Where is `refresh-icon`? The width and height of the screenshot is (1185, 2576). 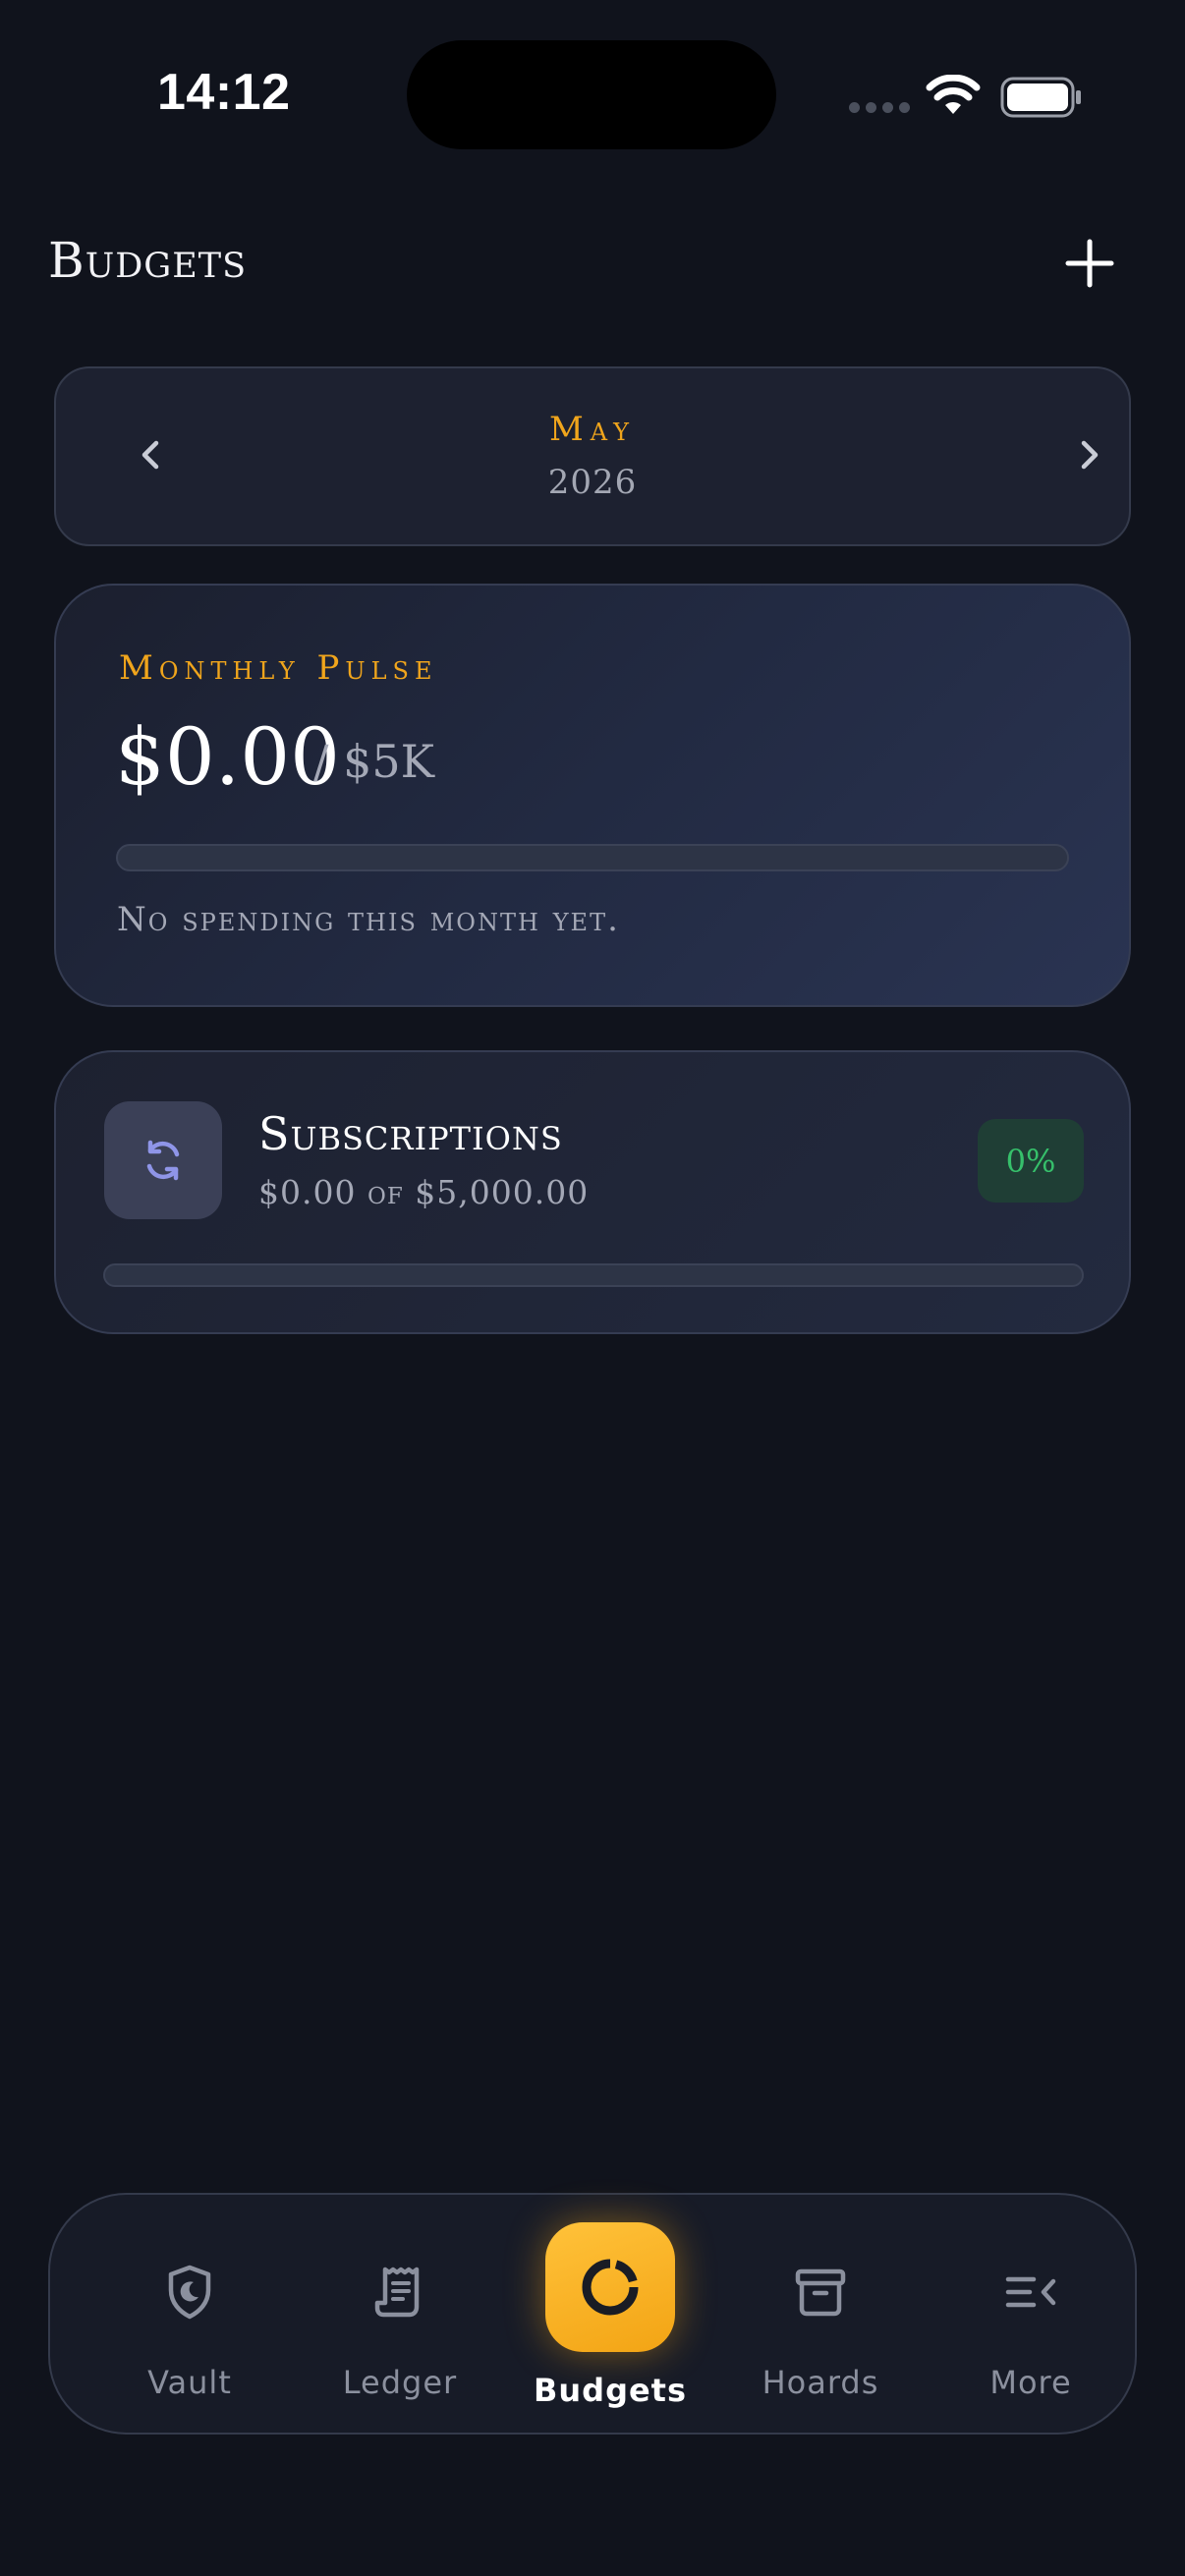 refresh-icon is located at coordinates (163, 1160).